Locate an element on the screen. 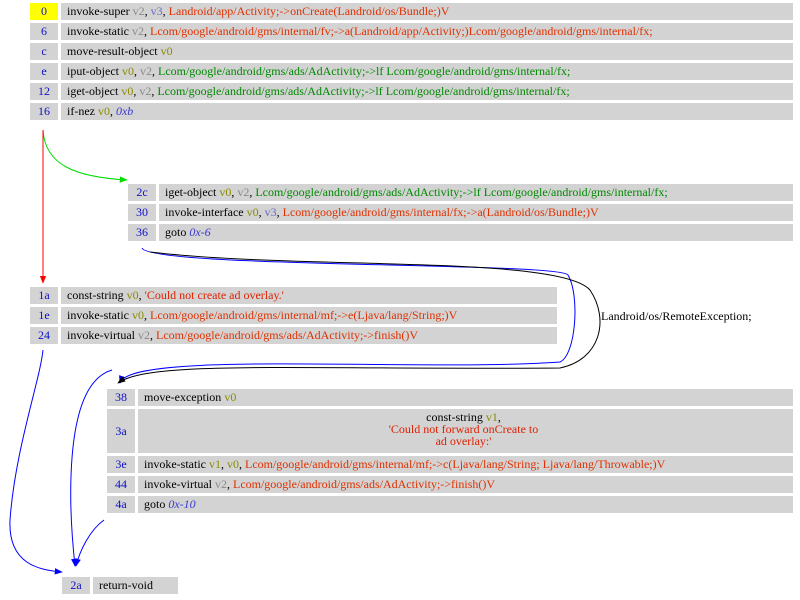 Image resolution: width=800 pixels, height=600 pixels. operand: 0x-10 is located at coordinates (182, 504).